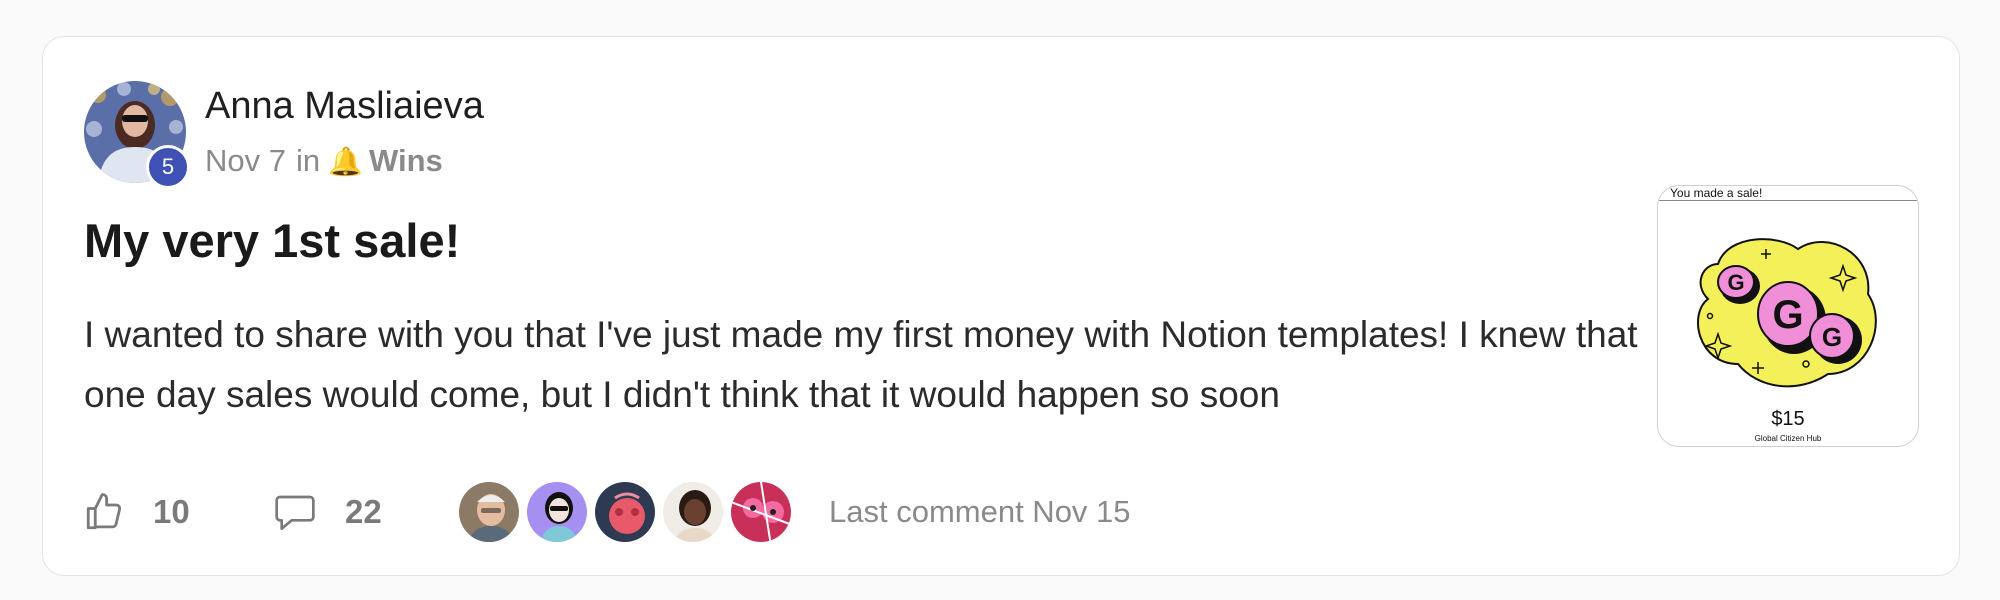  I want to click on post-date: Nov 7, so click(245, 161).